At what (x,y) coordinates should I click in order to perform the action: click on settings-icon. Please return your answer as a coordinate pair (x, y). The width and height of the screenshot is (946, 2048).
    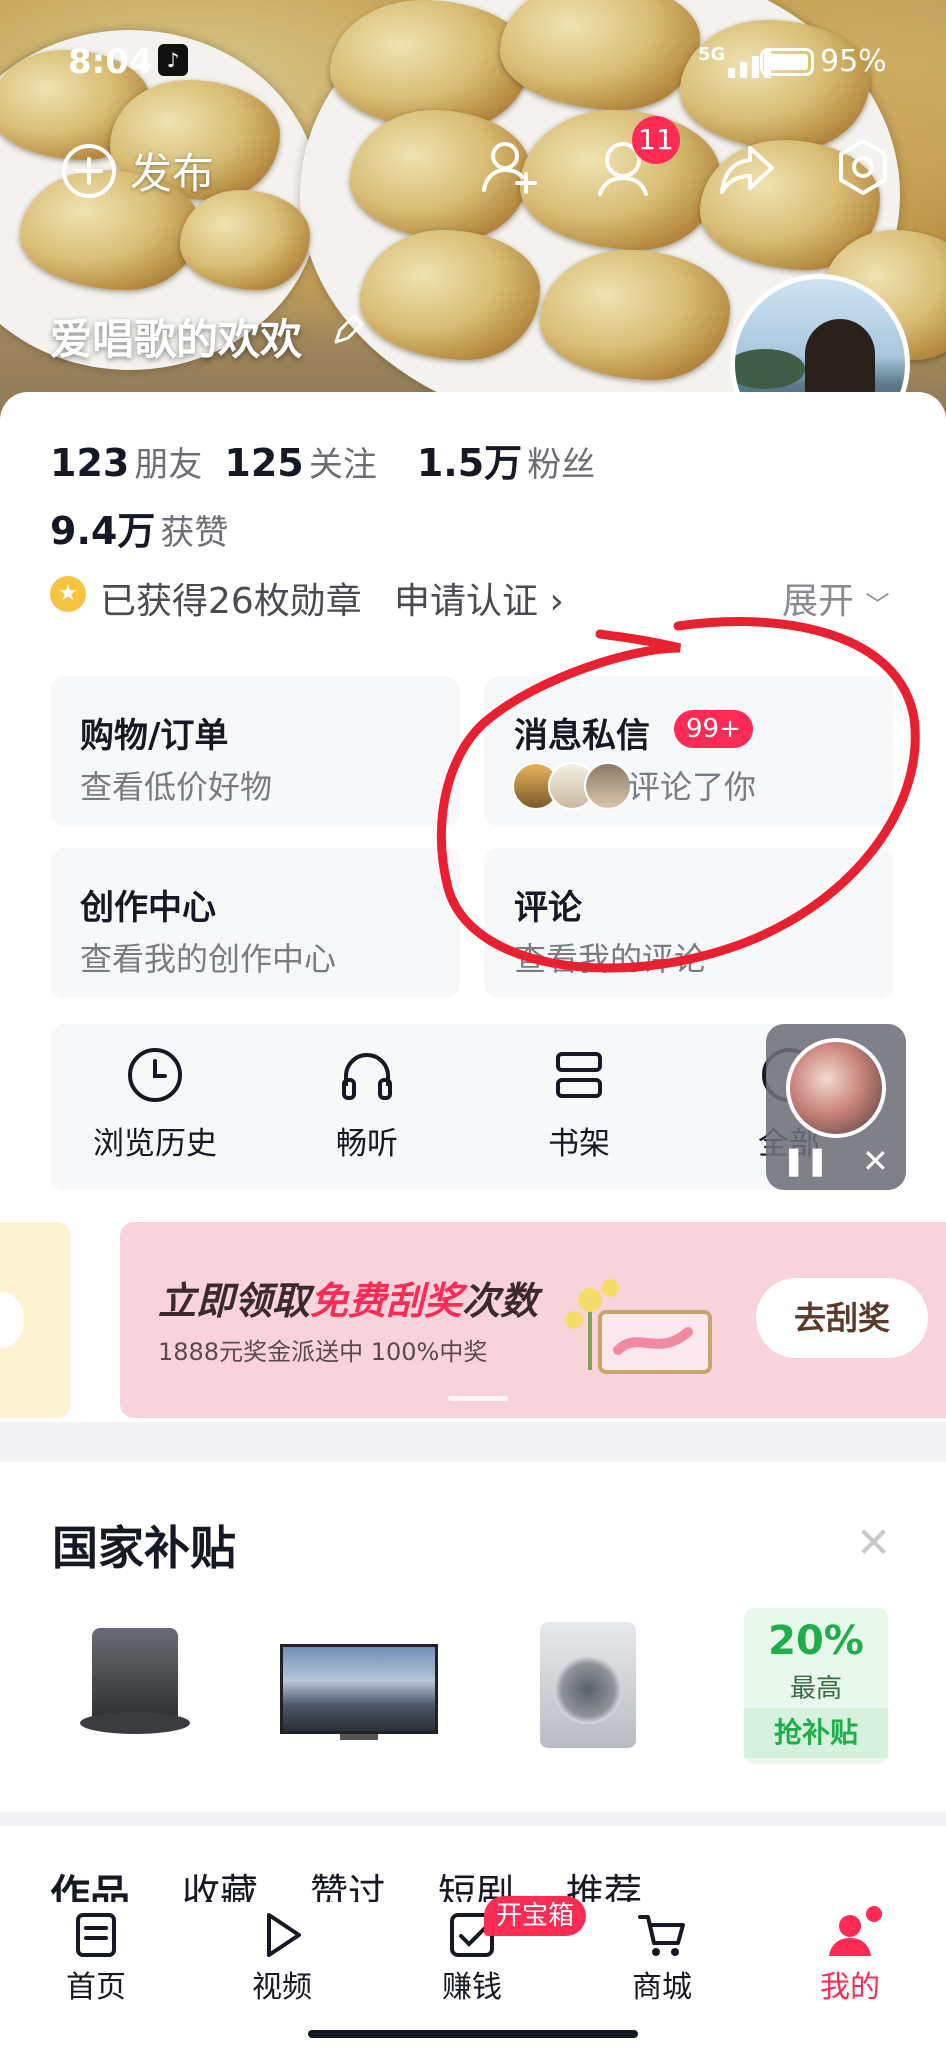
    Looking at the image, I should click on (863, 167).